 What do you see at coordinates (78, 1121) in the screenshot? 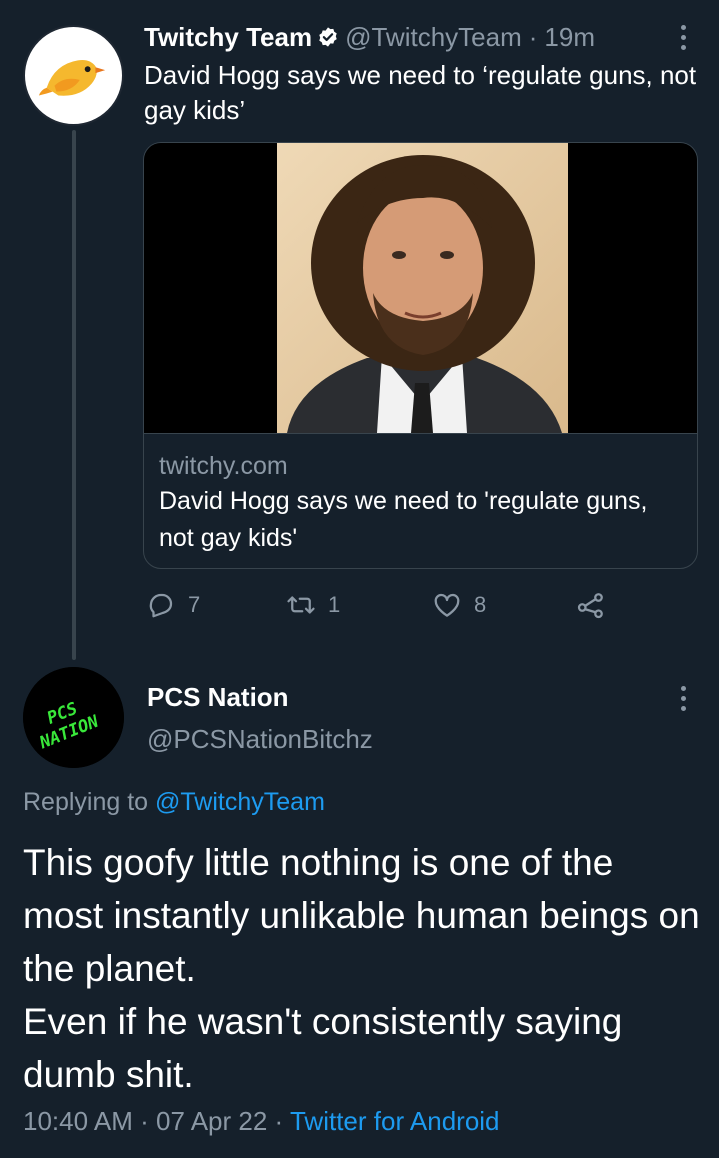
I see `tweet-timestamp: 10:40 AM` at bounding box center [78, 1121].